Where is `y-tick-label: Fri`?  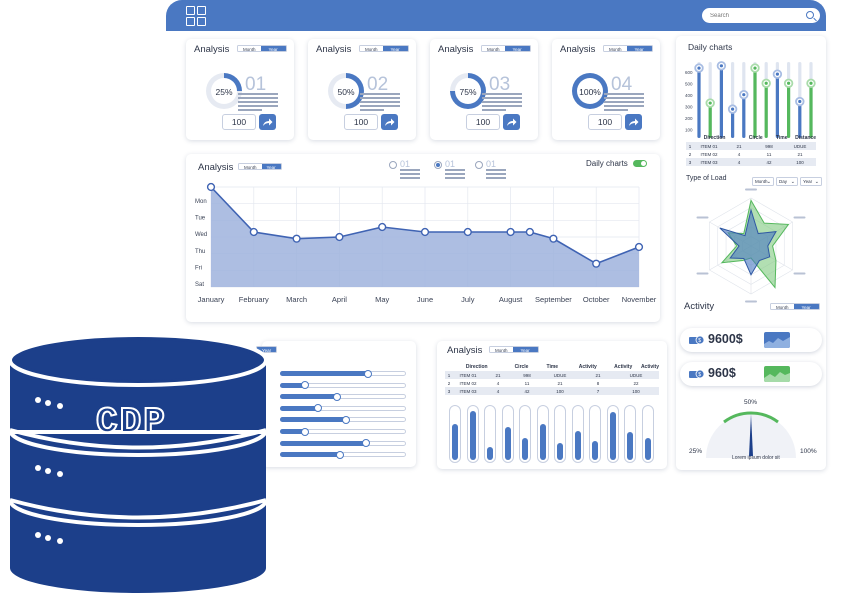 y-tick-label: Fri is located at coordinates (198, 268).